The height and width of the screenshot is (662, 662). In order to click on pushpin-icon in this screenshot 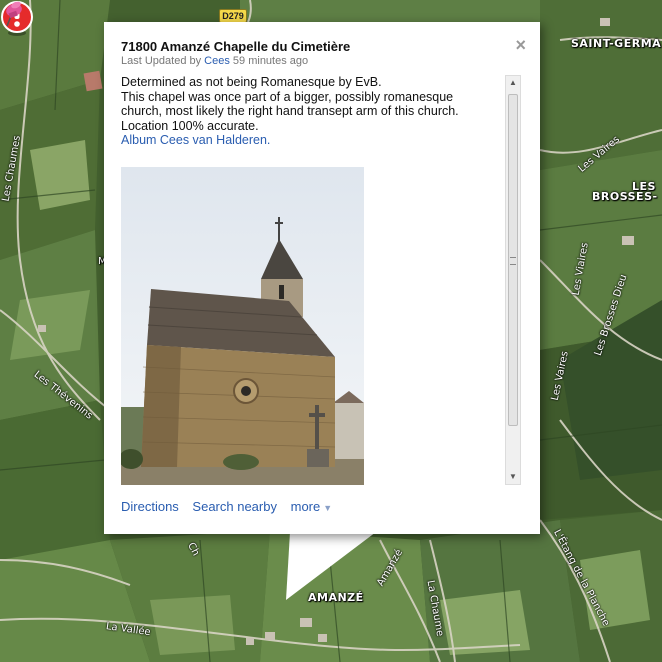, I will do `click(12, 14)`.